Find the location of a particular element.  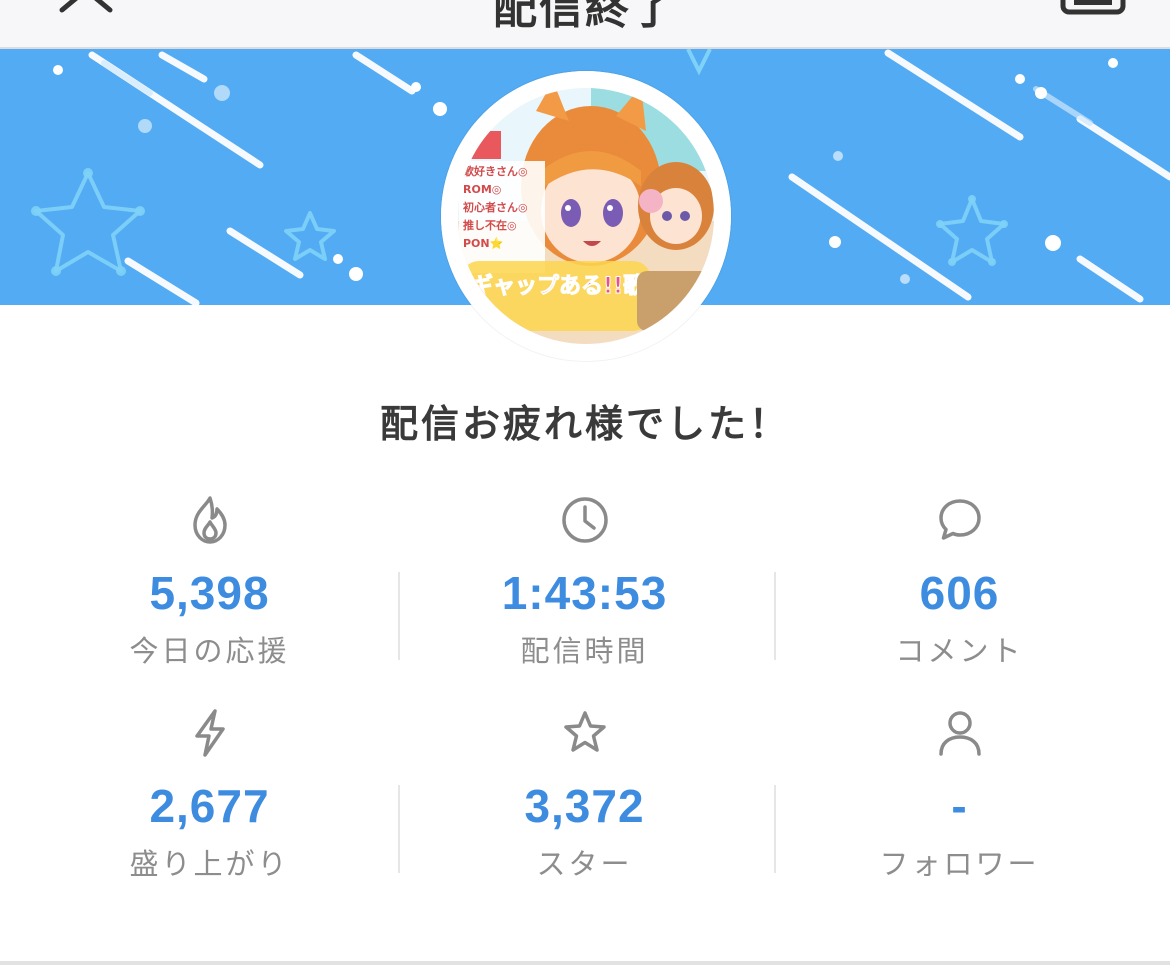

stat-excitement-label: 盛り上がり is located at coordinates (209, 864).